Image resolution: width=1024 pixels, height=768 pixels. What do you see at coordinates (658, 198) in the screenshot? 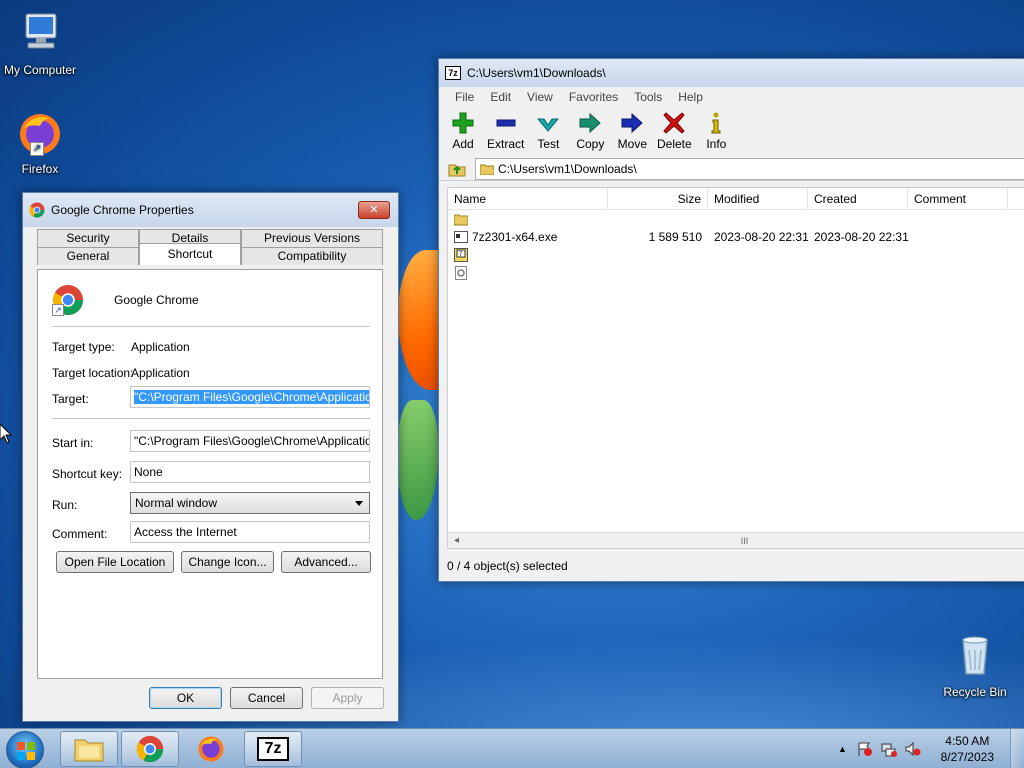
I see `column-size: Size` at bounding box center [658, 198].